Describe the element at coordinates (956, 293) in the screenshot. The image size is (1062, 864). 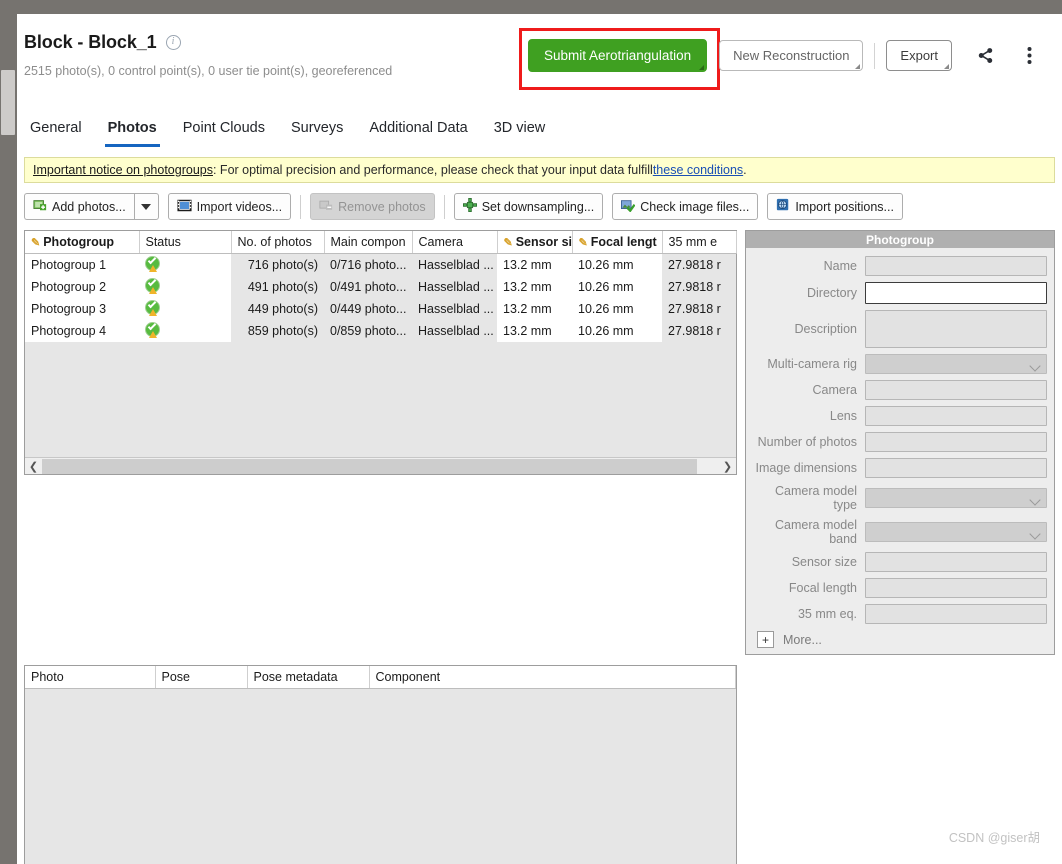
I see `directory-input` at that location.